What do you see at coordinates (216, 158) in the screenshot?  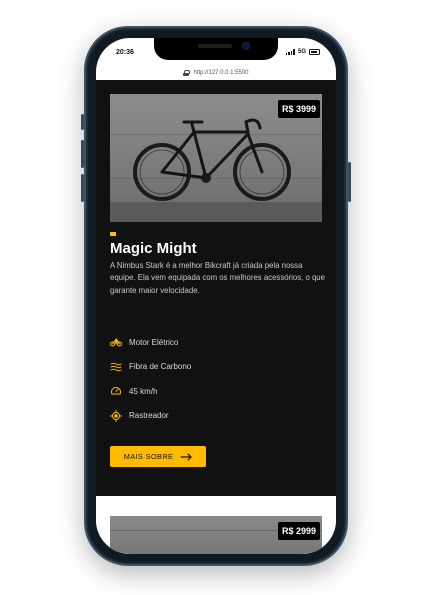 I see `product-image: R$ 3999` at bounding box center [216, 158].